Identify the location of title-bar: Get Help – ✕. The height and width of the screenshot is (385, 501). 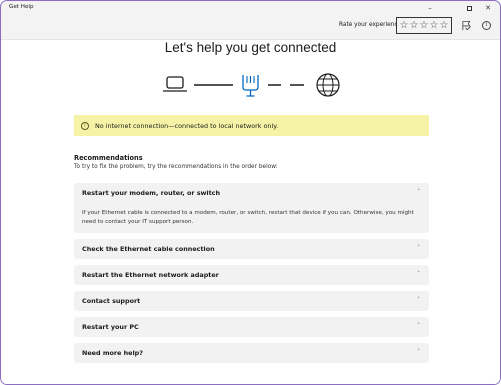
(250, 8).